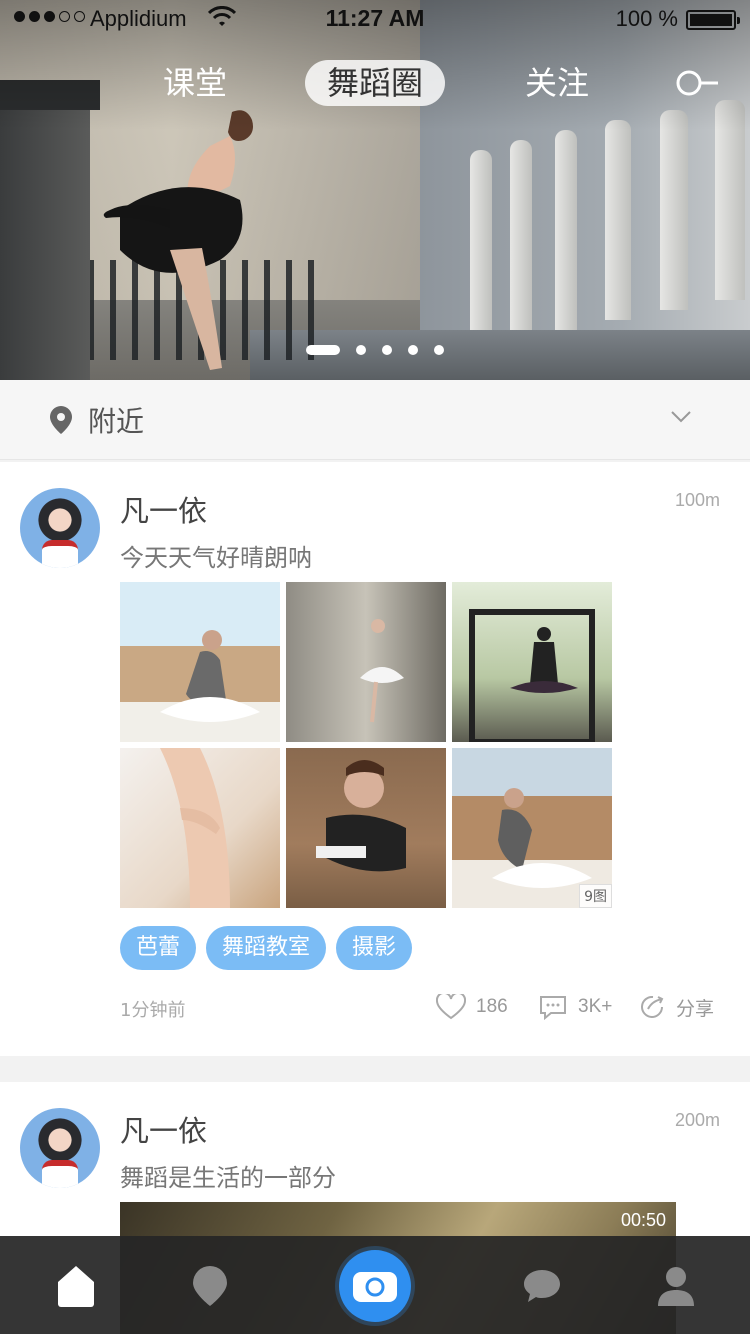 The height and width of the screenshot is (1334, 750). Describe the element at coordinates (681, 417) in the screenshot. I see `chevron-down-icon` at that location.